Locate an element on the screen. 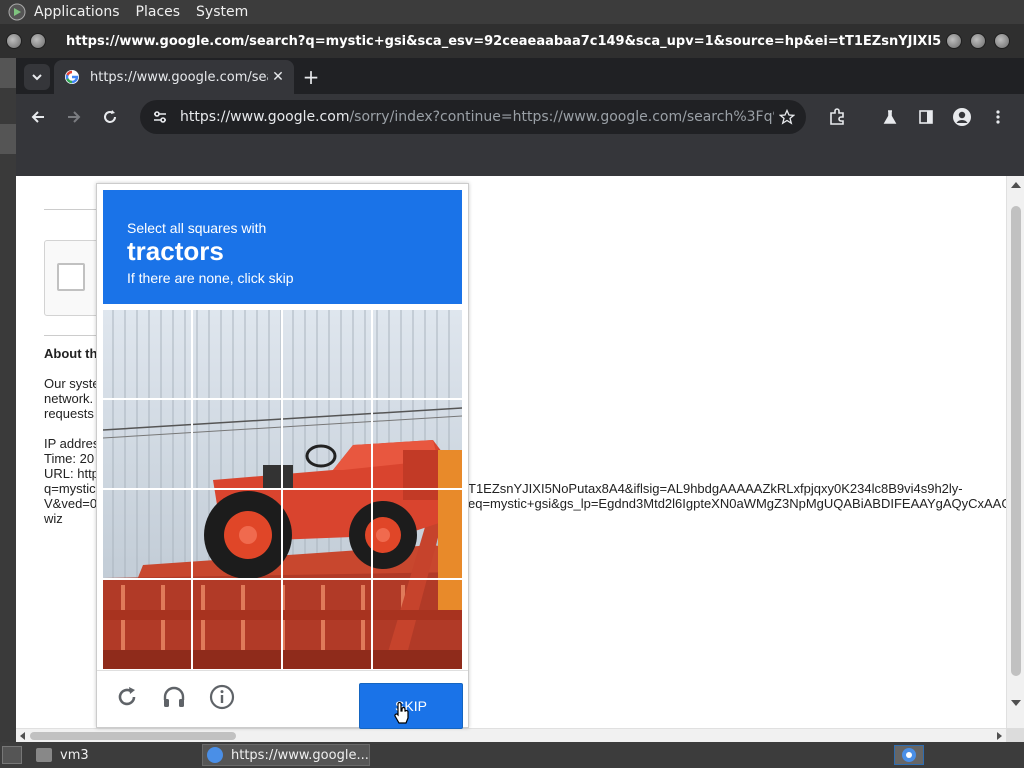  google-favicon-icon is located at coordinates (72, 77).